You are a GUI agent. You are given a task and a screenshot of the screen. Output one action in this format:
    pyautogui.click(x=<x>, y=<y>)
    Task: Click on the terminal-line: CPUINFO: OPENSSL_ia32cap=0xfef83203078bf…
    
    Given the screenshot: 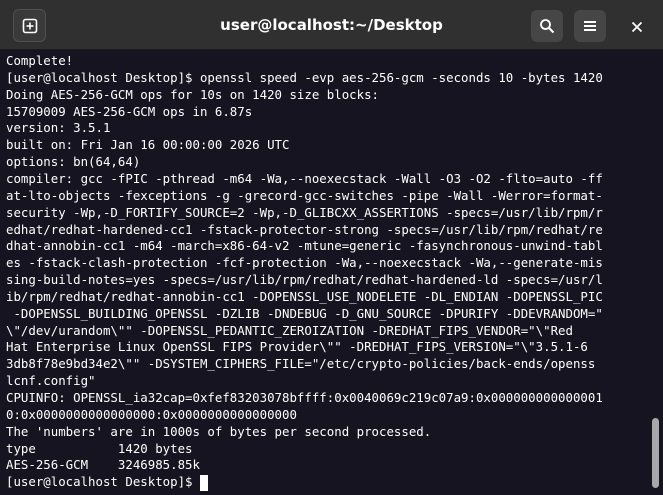 What is the action you would take?
    pyautogui.click(x=304, y=397)
    